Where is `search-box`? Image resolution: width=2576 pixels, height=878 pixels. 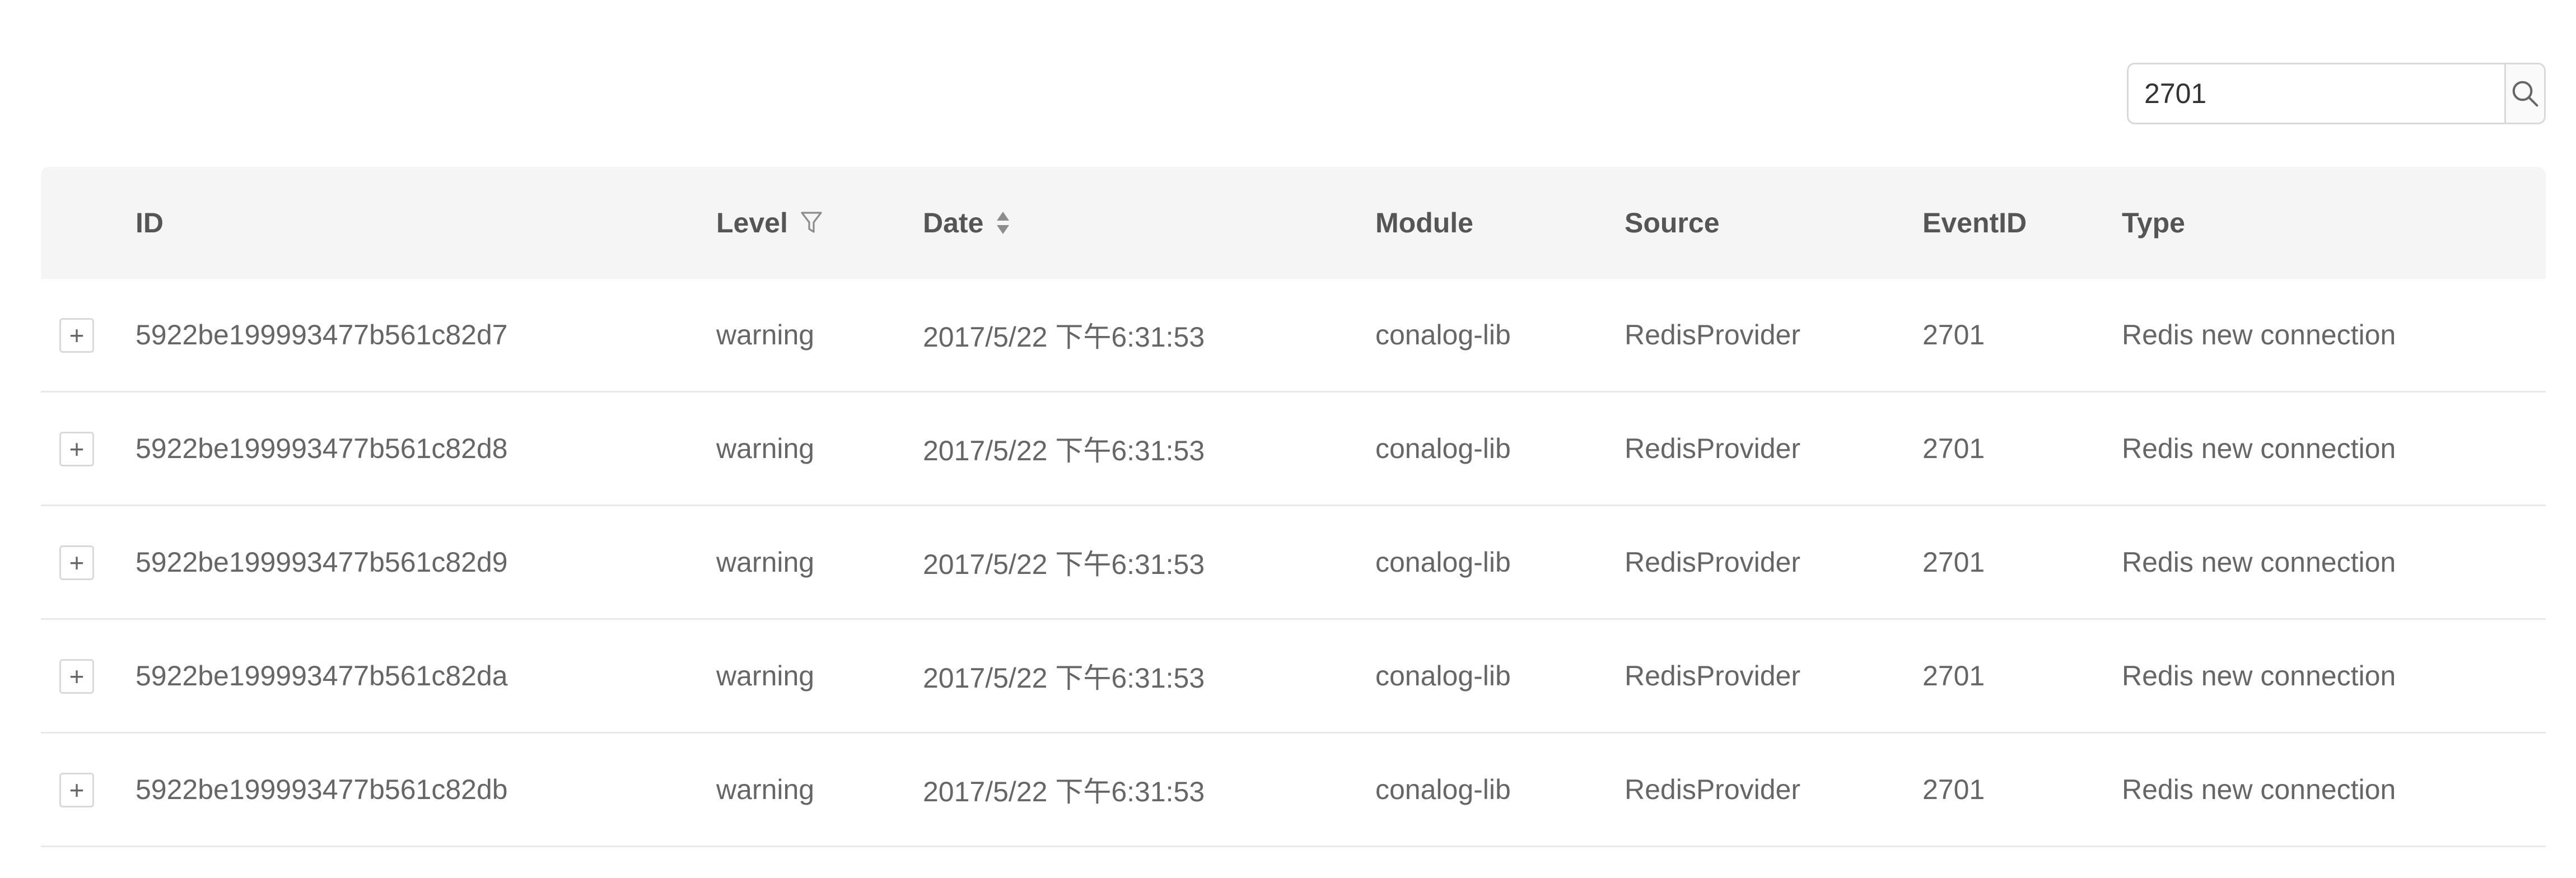 search-box is located at coordinates (2336, 93).